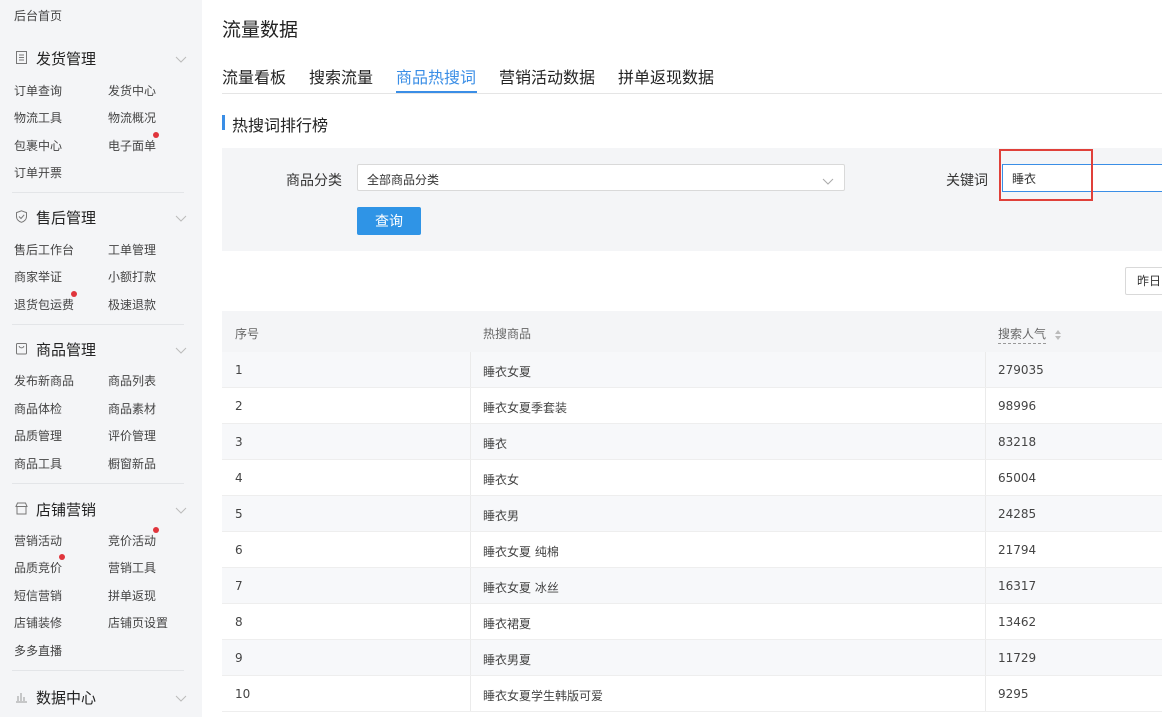  I want to click on category-label: 商品分类, so click(314, 181).